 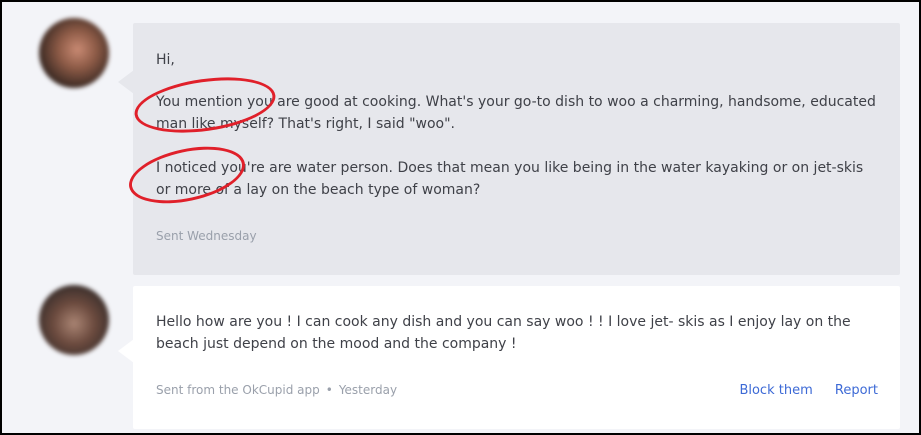 I want to click on report-button: Report, so click(x=856, y=390).